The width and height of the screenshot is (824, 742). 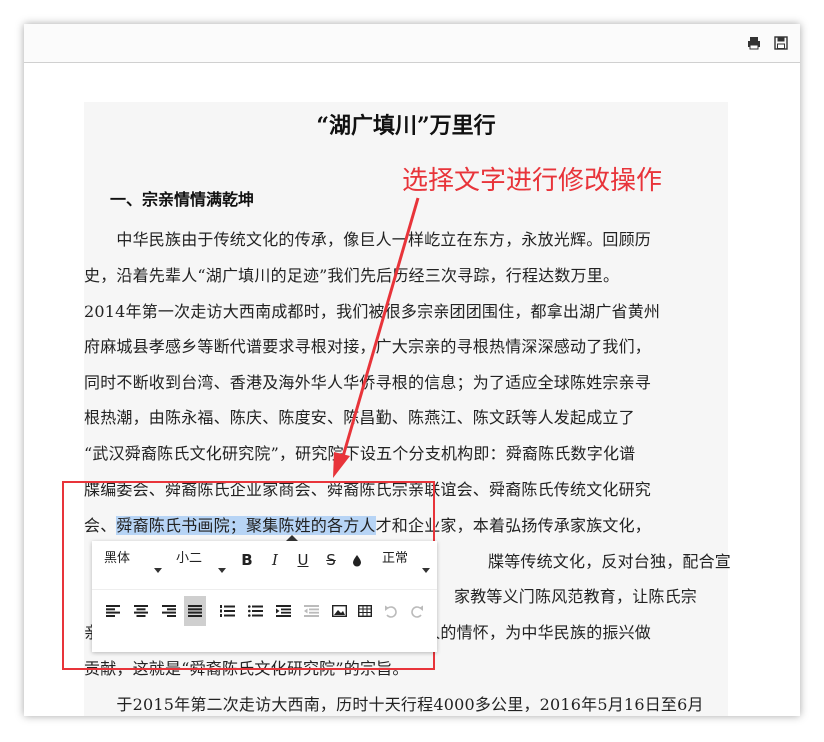 I want to click on floating-format-toolbar: 黑体 小二 B I U S 正常, so click(x=264, y=593).